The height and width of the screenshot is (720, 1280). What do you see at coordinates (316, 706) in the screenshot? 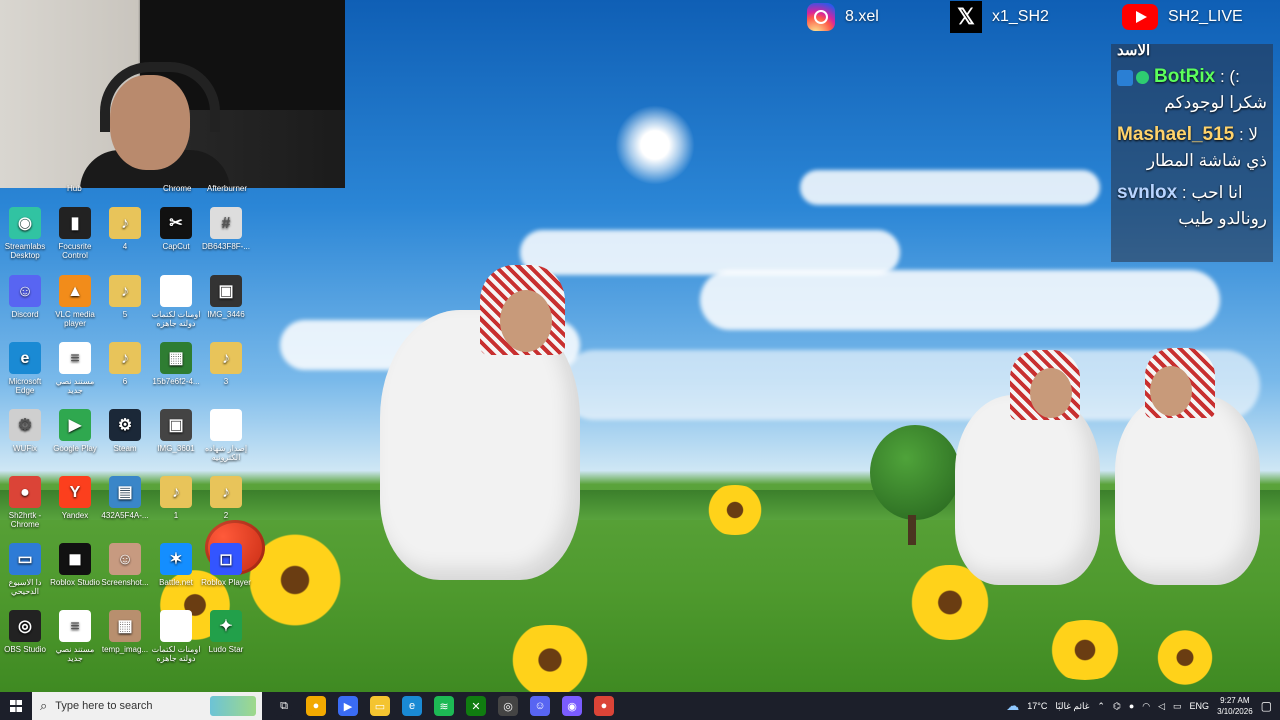
I see `chrome-canary-icon: ●` at bounding box center [316, 706].